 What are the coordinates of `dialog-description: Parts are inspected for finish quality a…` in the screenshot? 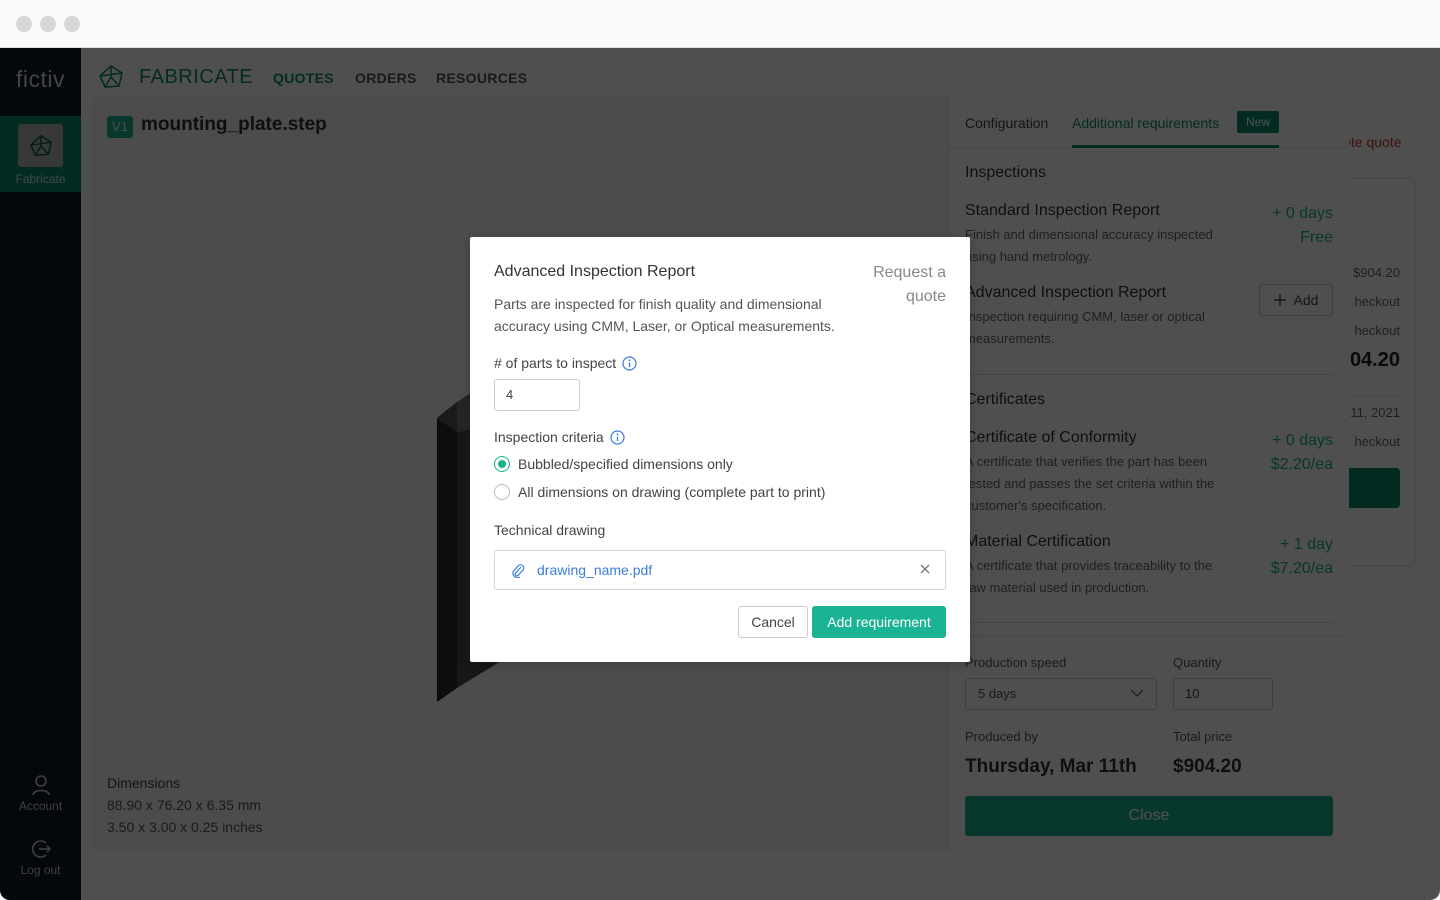 It's located at (664, 315).